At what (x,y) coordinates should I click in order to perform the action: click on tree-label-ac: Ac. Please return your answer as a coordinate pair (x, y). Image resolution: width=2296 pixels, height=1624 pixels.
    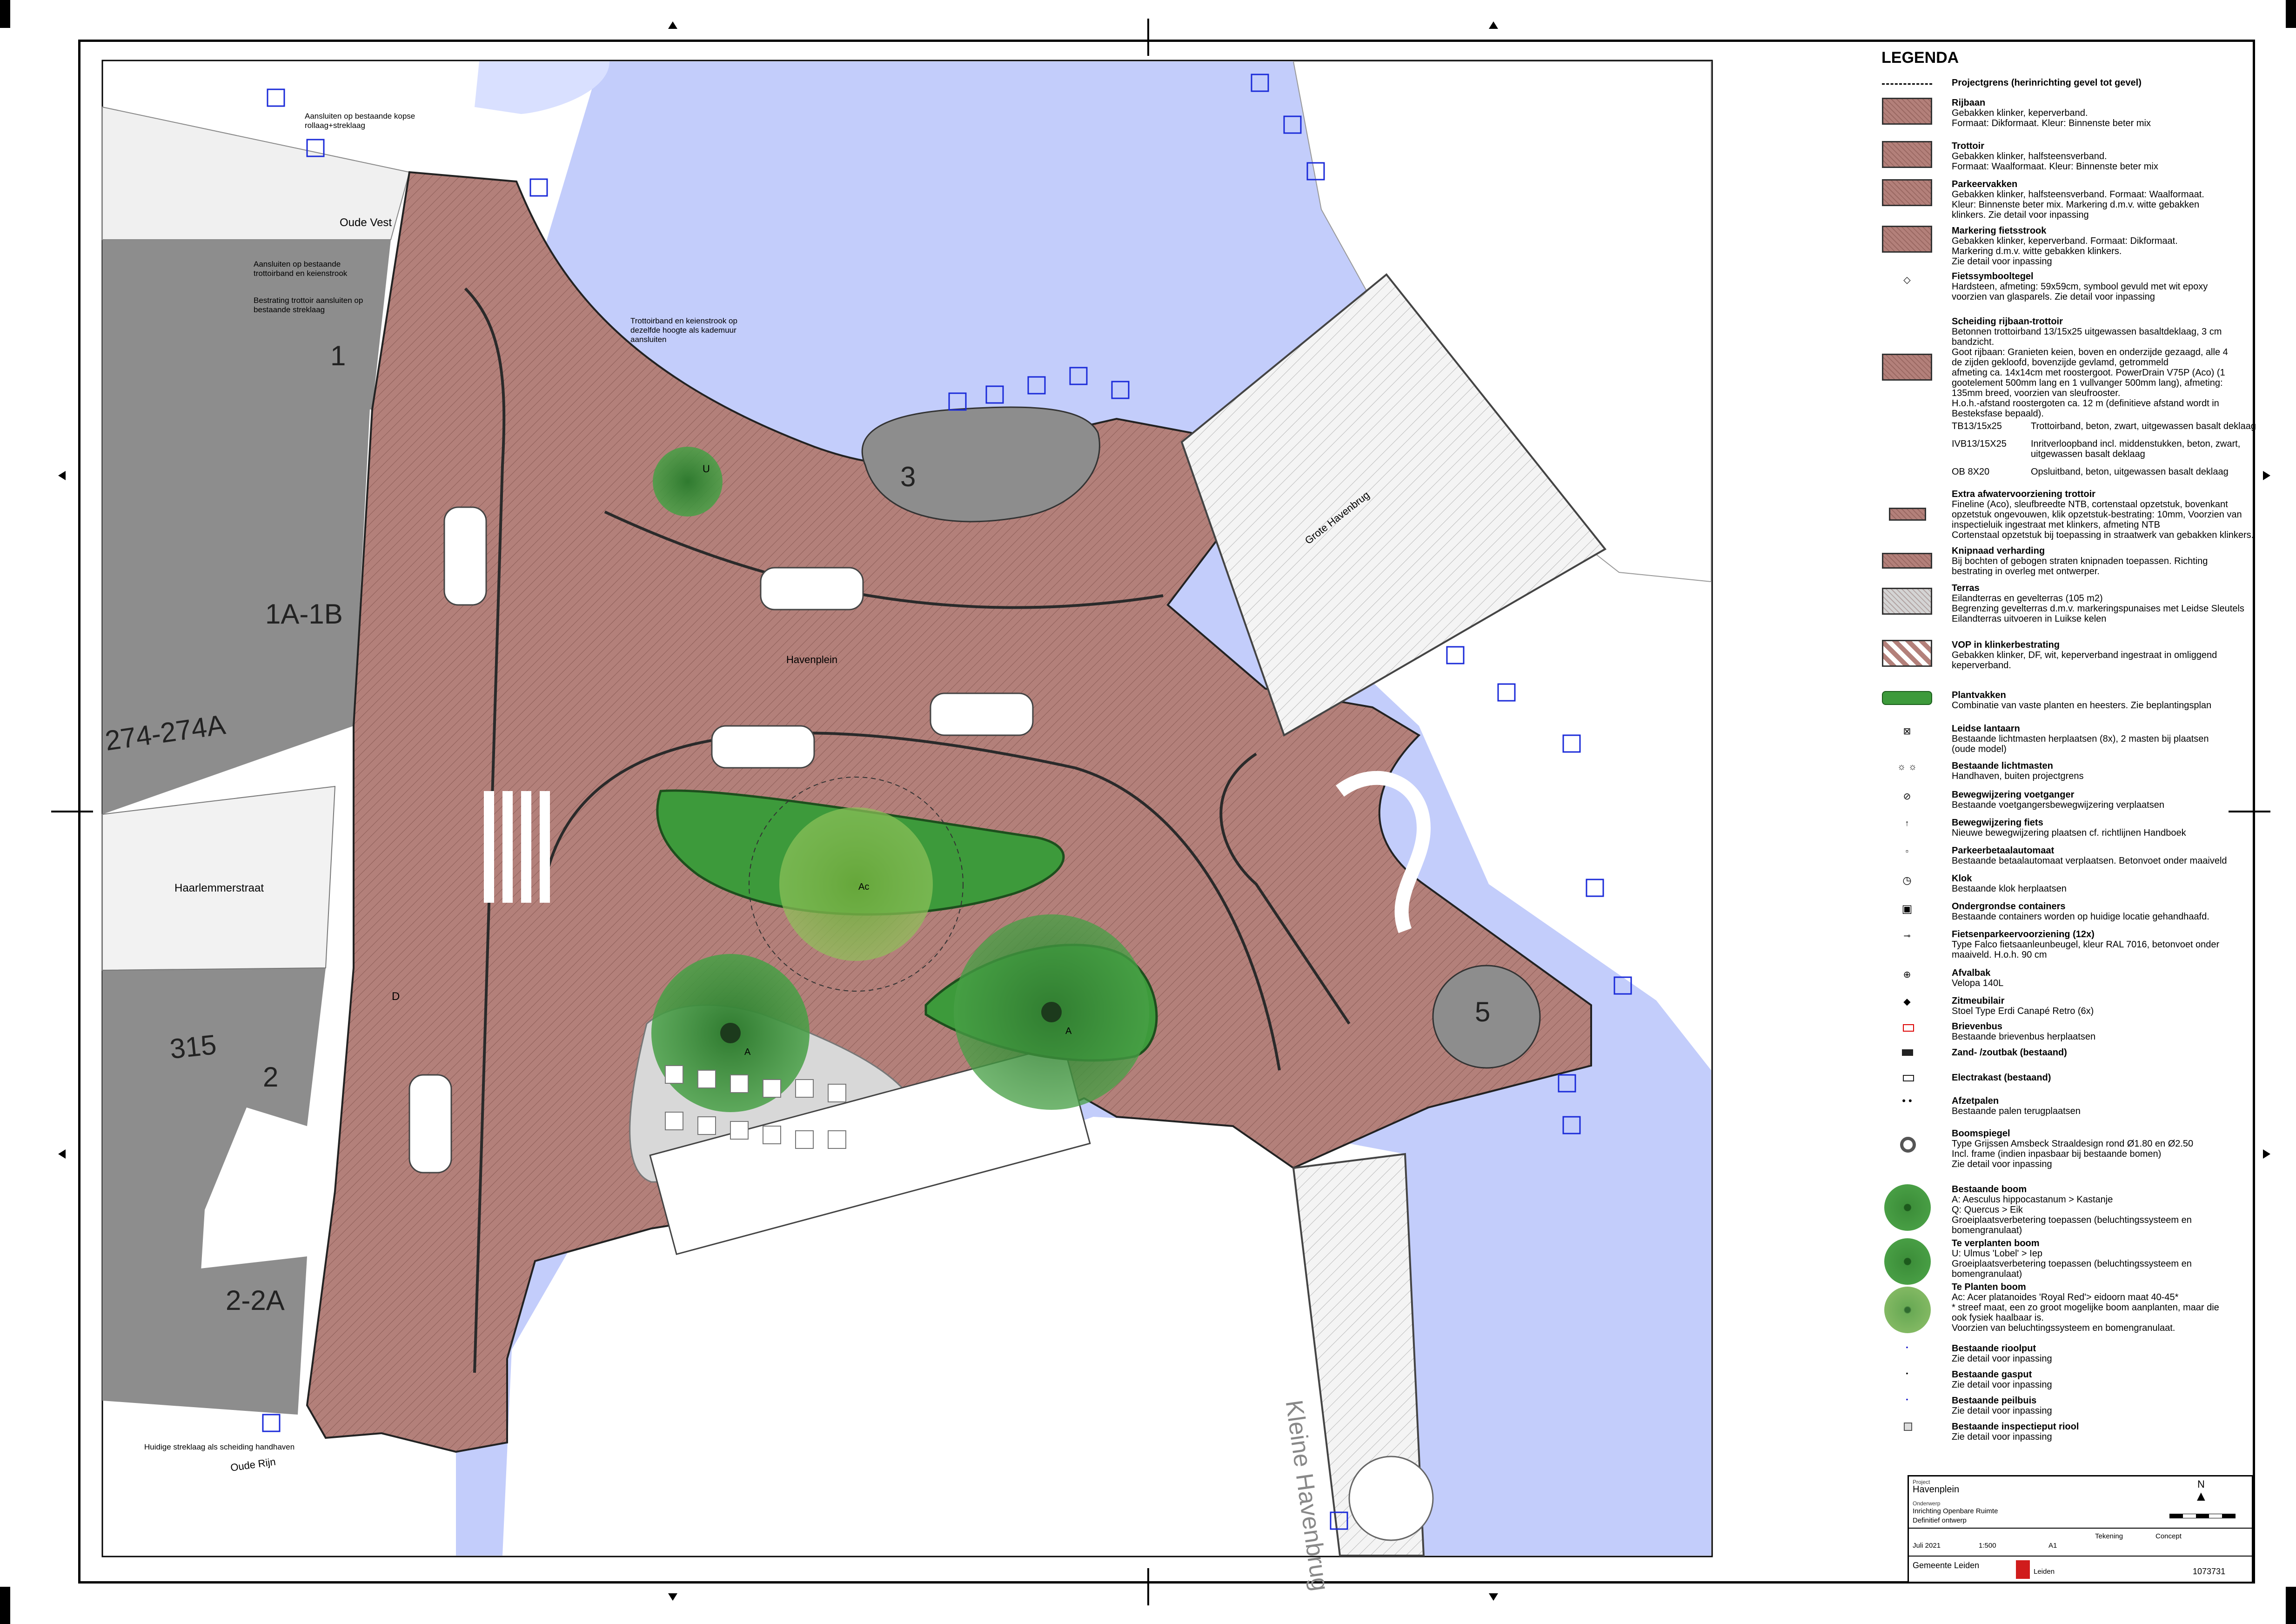
    Looking at the image, I should click on (864, 887).